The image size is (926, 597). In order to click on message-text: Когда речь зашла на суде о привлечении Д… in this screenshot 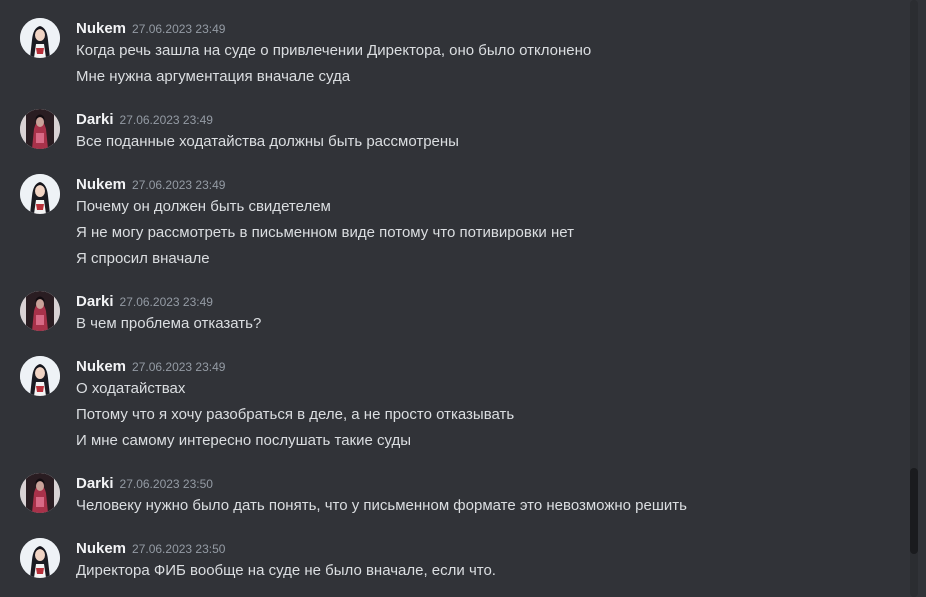, I will do `click(334, 50)`.